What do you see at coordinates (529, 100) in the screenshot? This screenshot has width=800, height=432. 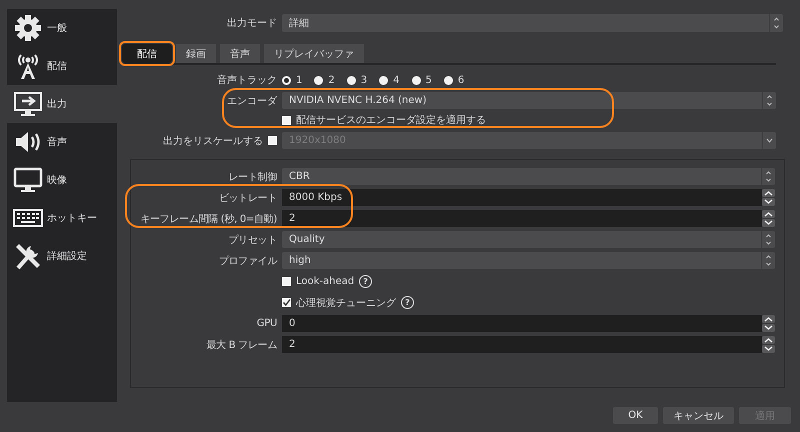 I see `dropdown: NVIDIA NVENC H.264 (new)` at bounding box center [529, 100].